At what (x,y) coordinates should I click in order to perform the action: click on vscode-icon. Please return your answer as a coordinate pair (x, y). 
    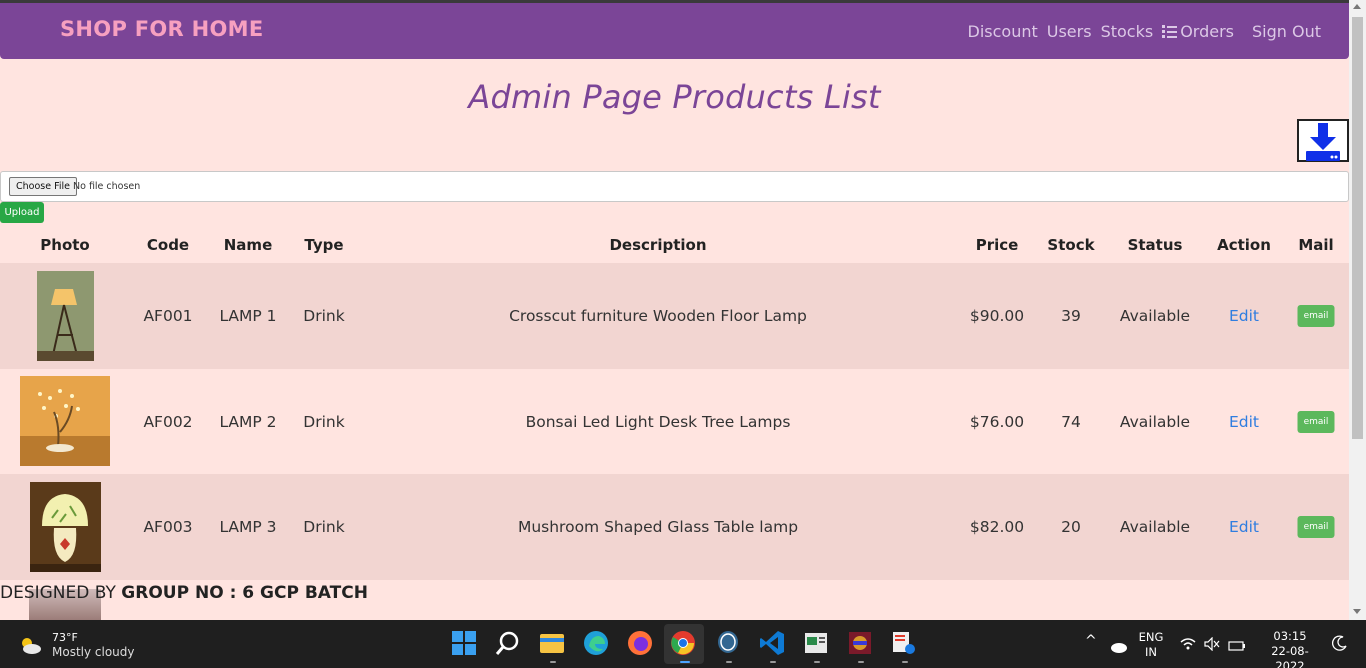
    Looking at the image, I should click on (773, 644).